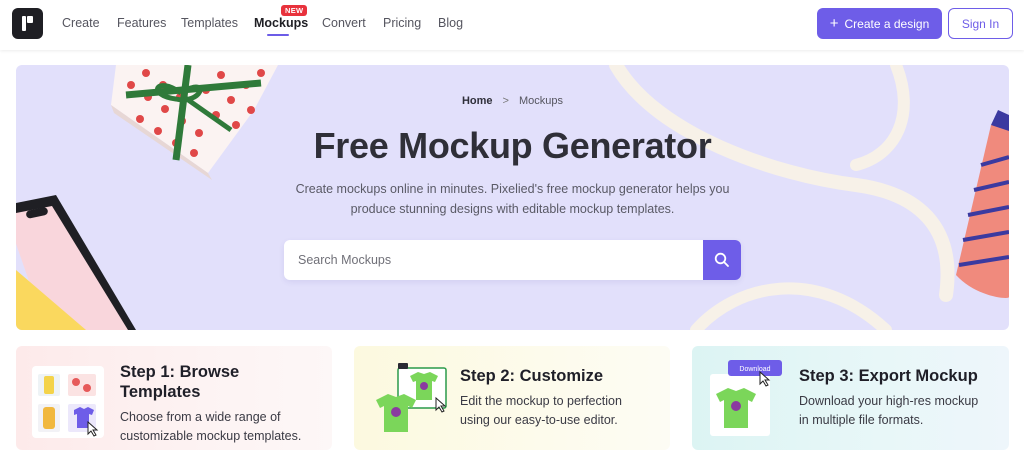 Image resolution: width=1024 pixels, height=452 pixels. What do you see at coordinates (754, 369) in the screenshot?
I see `download-label: Download` at bounding box center [754, 369].